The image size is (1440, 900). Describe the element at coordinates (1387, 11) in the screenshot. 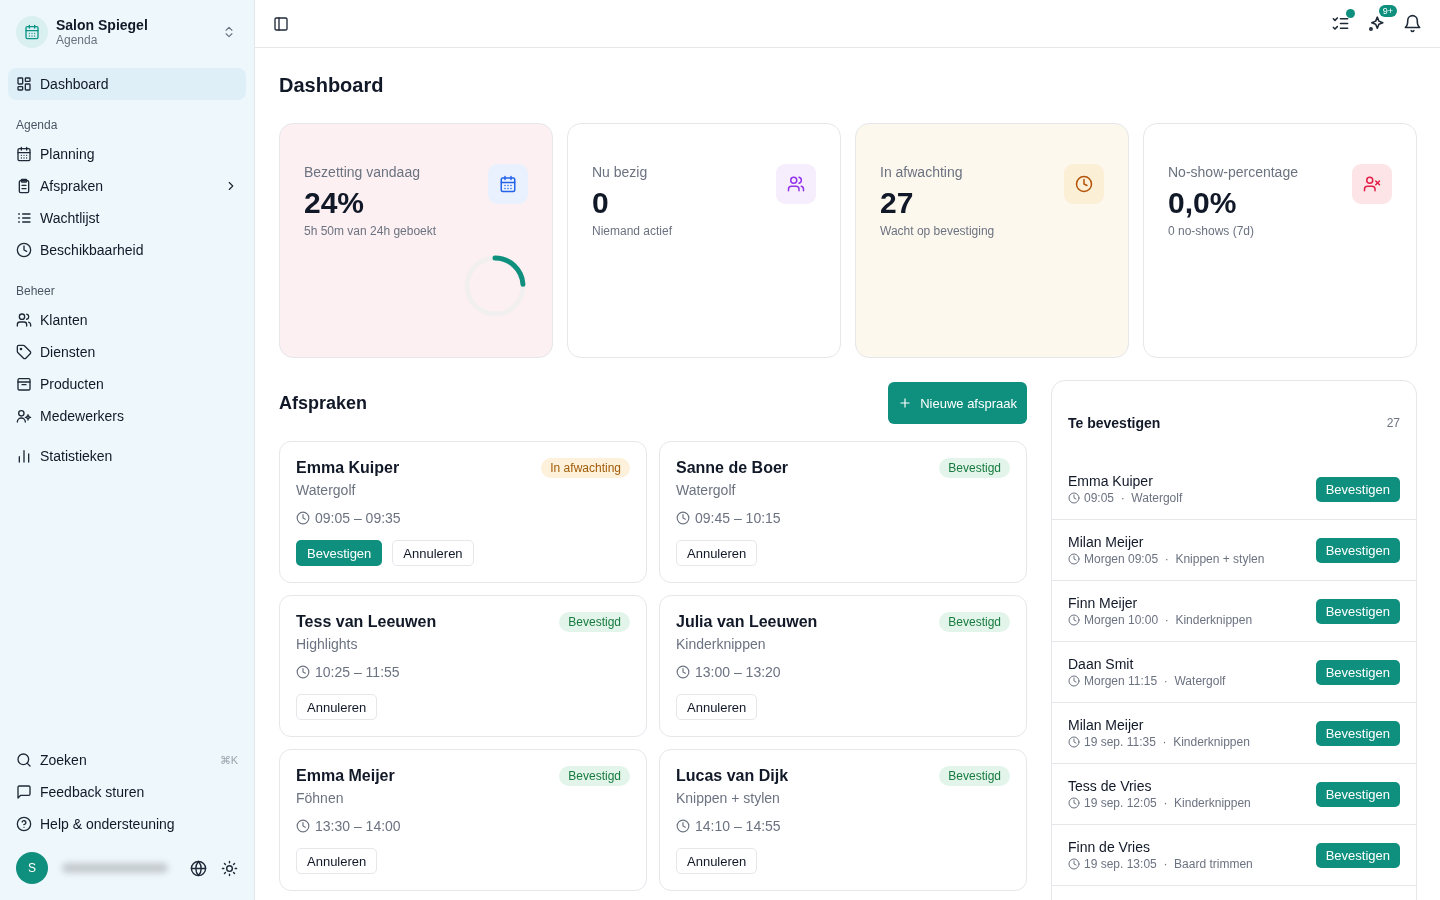

I see `count-badge: 9+` at that location.